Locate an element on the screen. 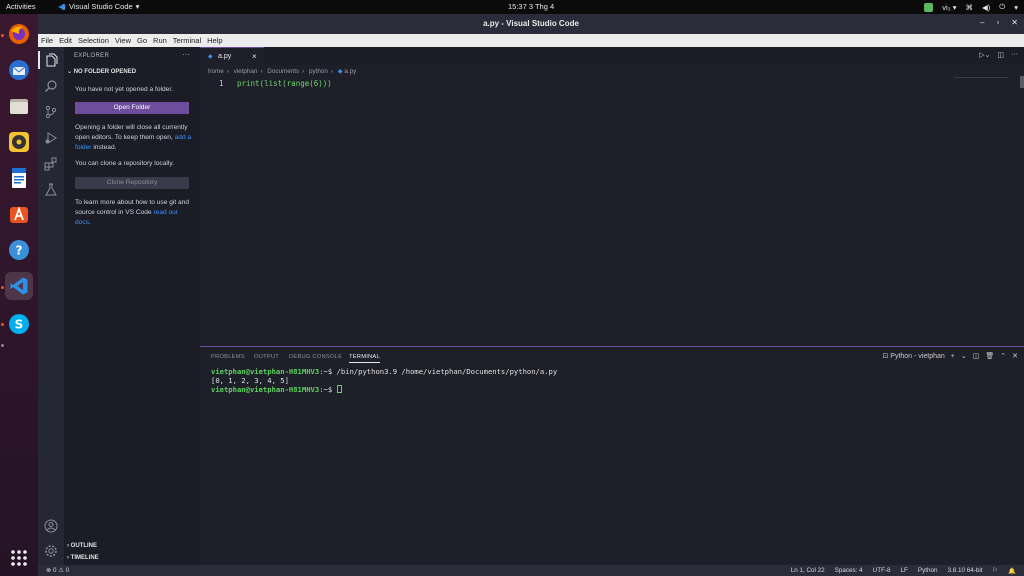  skype-icon: S is located at coordinates (19, 324).